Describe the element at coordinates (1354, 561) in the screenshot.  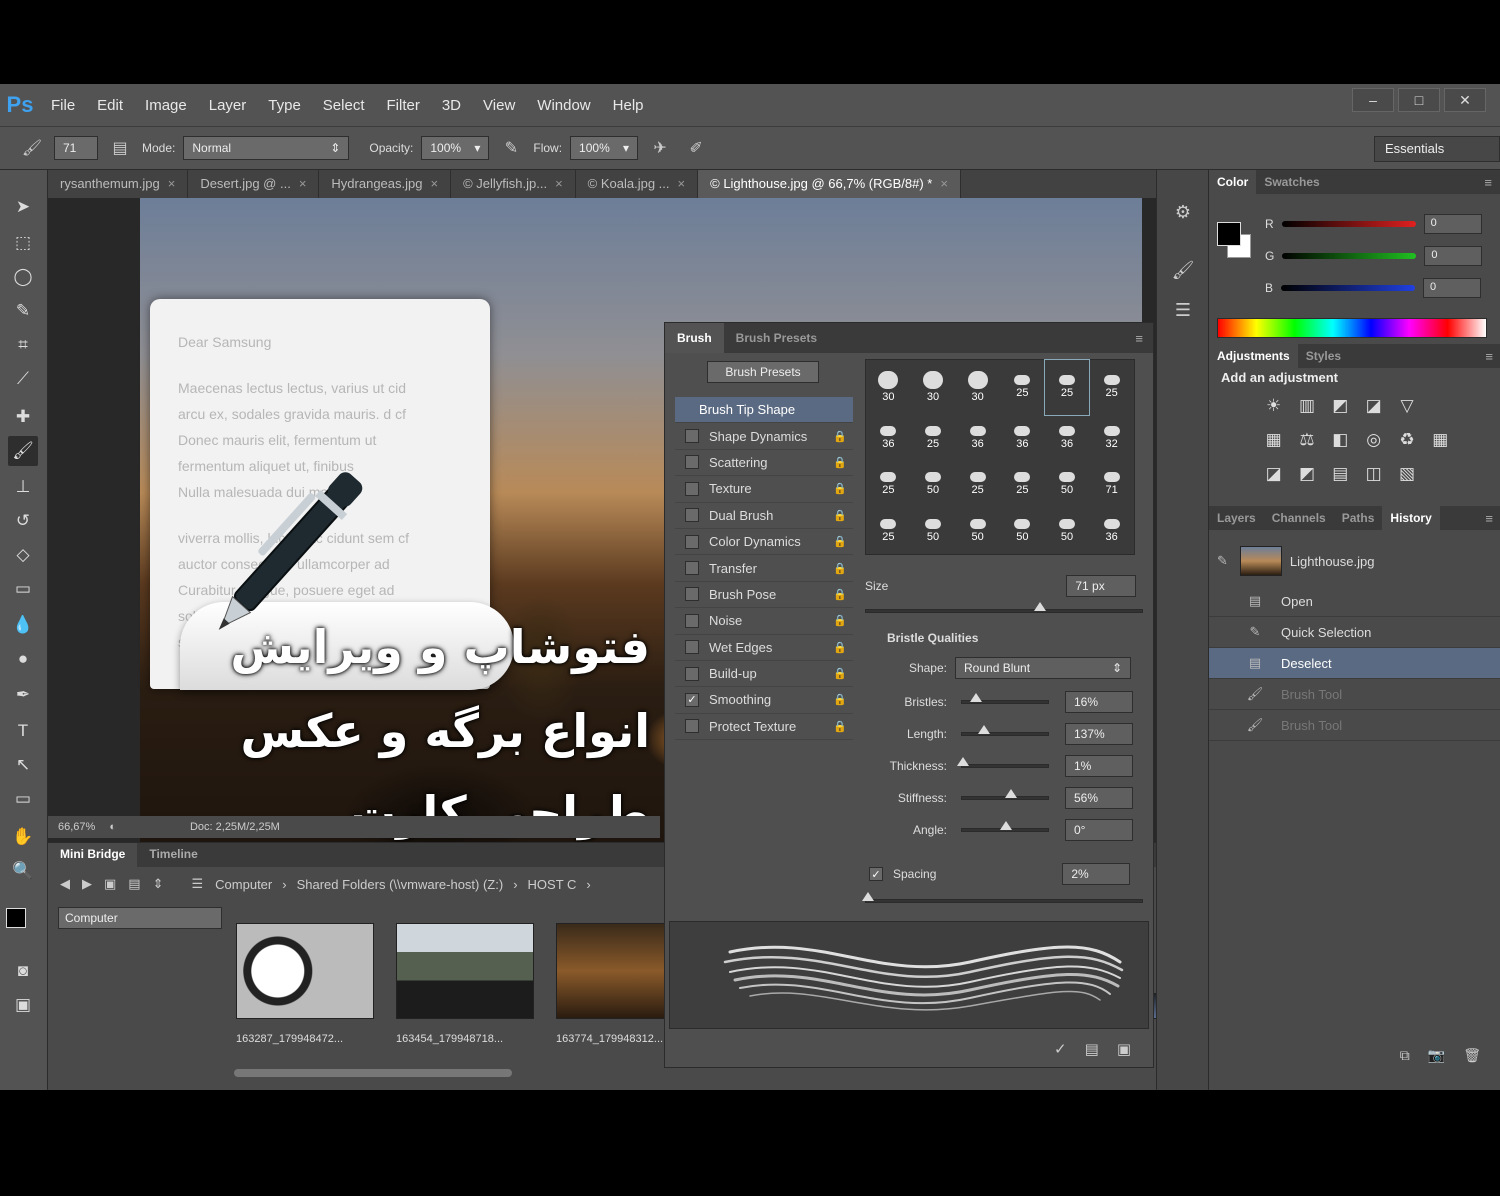
I see `history-snapshot: ✎ Lighthouse.jpg` at that location.